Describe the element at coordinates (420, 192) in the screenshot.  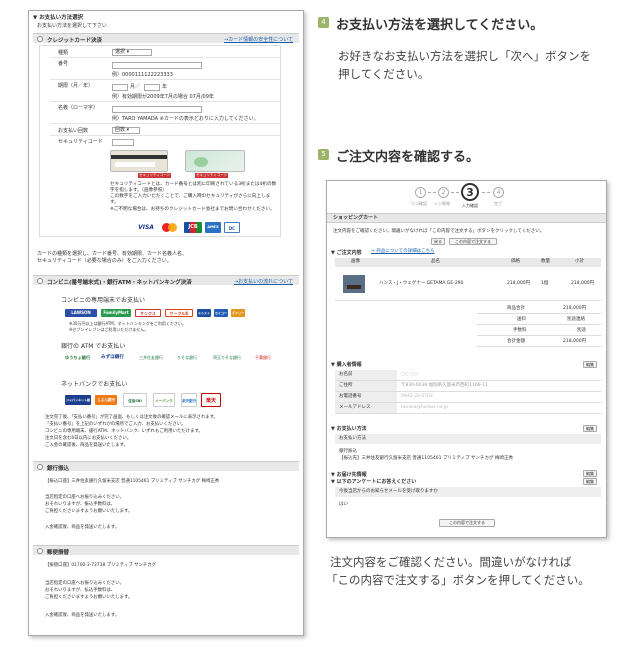
I see `step-circle-1: 1` at that location.